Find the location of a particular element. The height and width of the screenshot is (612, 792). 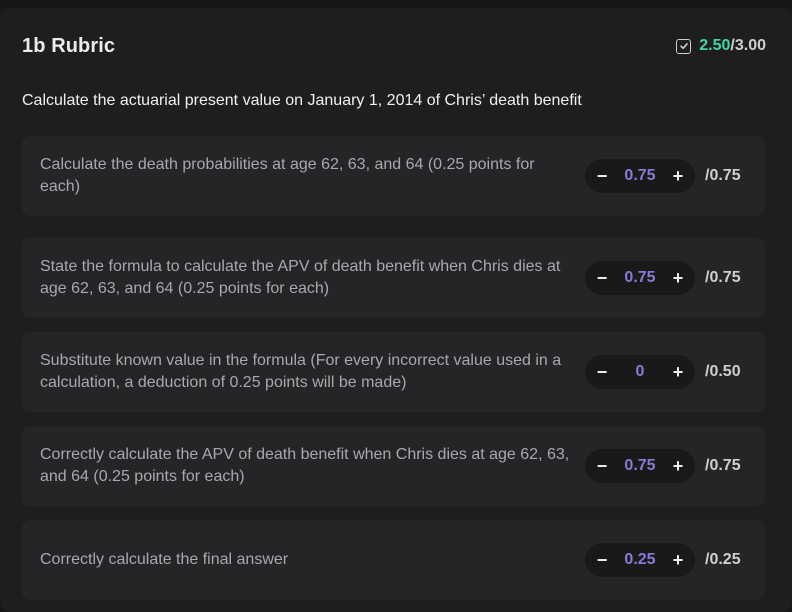

item-max-score: /0.25 is located at coordinates (723, 559).